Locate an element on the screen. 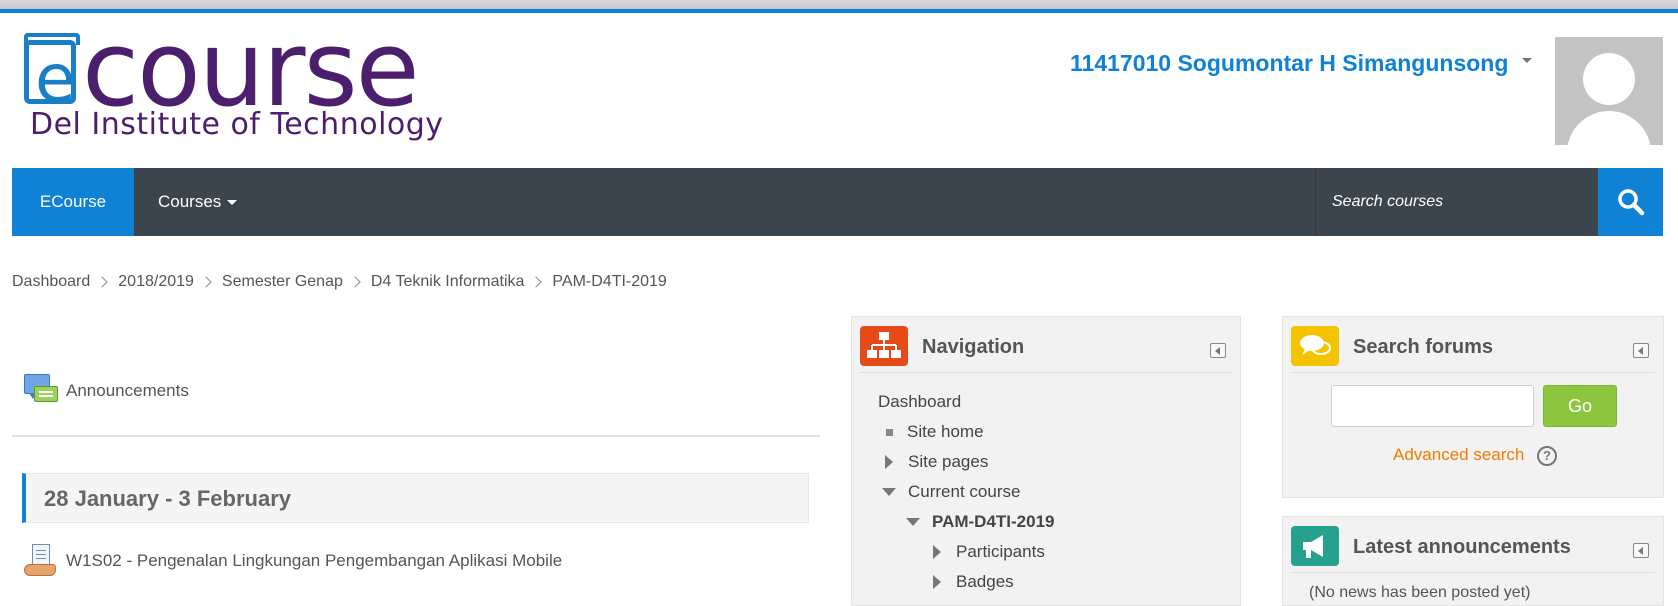 This screenshot has width=1678, height=606. site-logo: e course Del Institute of Technology is located at coordinates (234, 80).